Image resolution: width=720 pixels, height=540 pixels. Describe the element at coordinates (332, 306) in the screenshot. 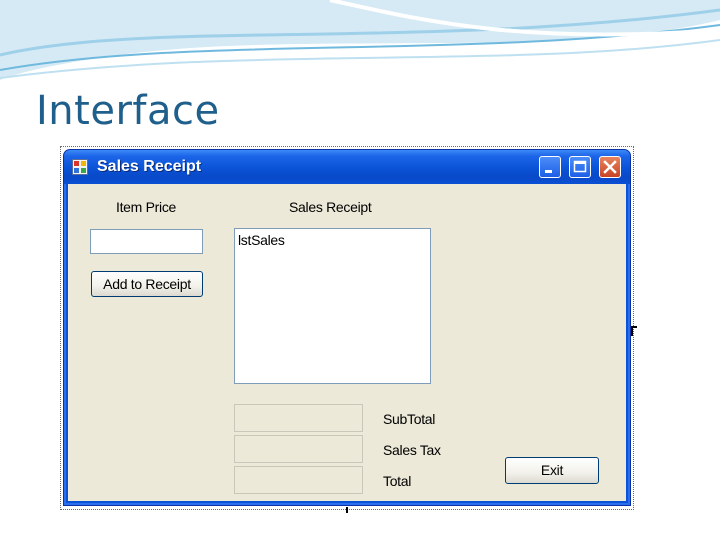

I see `sales-listbox: lstSales` at that location.